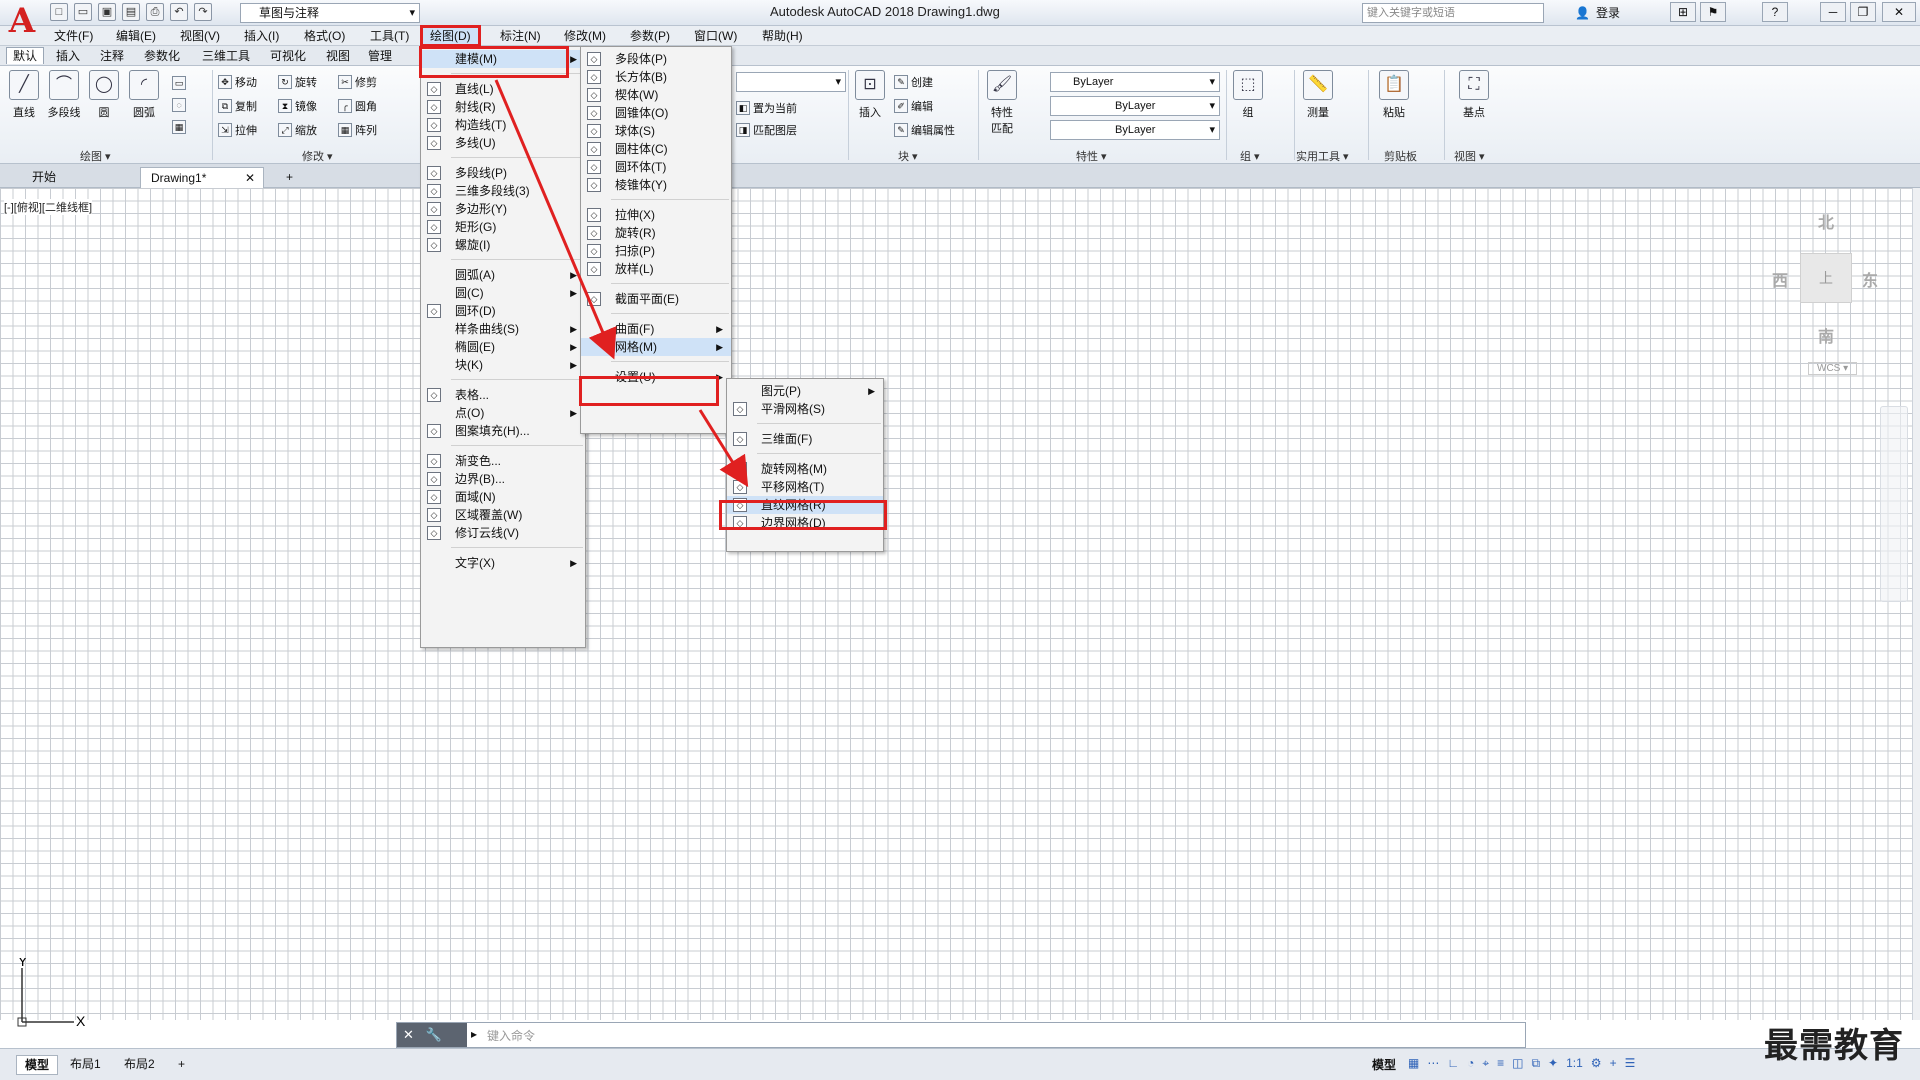 The width and height of the screenshot is (1920, 1080). Describe the element at coordinates (1899, 12) in the screenshot. I see `close-button: ✕` at that location.